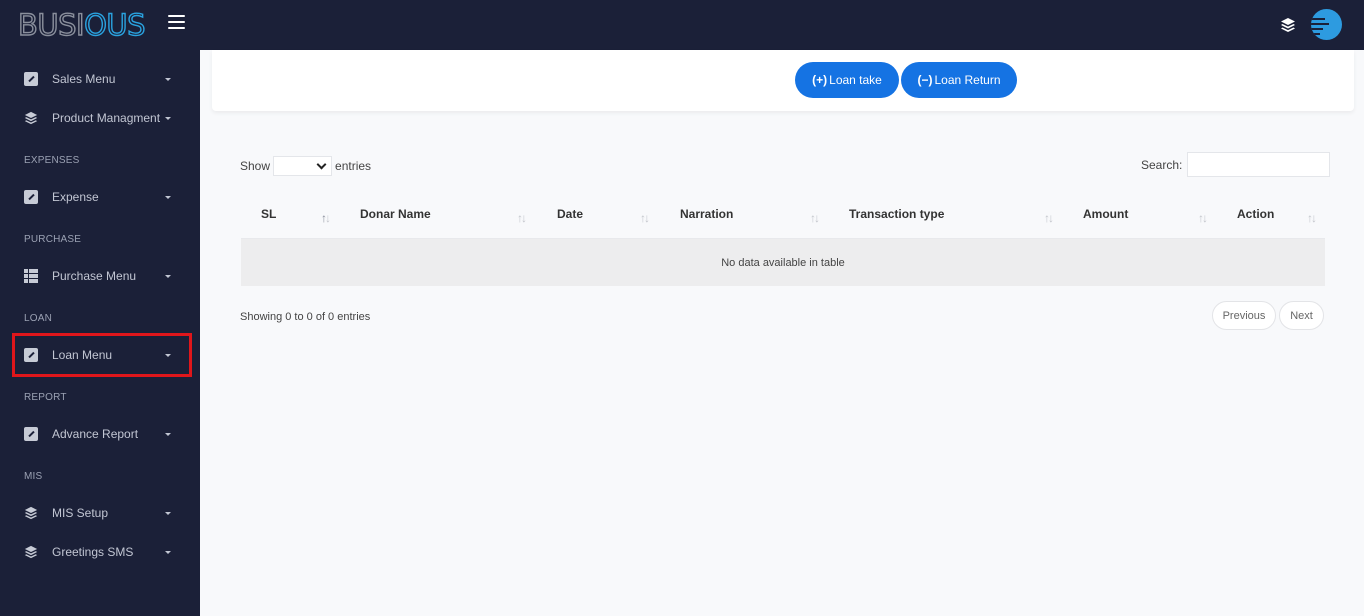 The width and height of the screenshot is (1364, 616). What do you see at coordinates (268, 214) in the screenshot?
I see `column-header-sl: SL` at bounding box center [268, 214].